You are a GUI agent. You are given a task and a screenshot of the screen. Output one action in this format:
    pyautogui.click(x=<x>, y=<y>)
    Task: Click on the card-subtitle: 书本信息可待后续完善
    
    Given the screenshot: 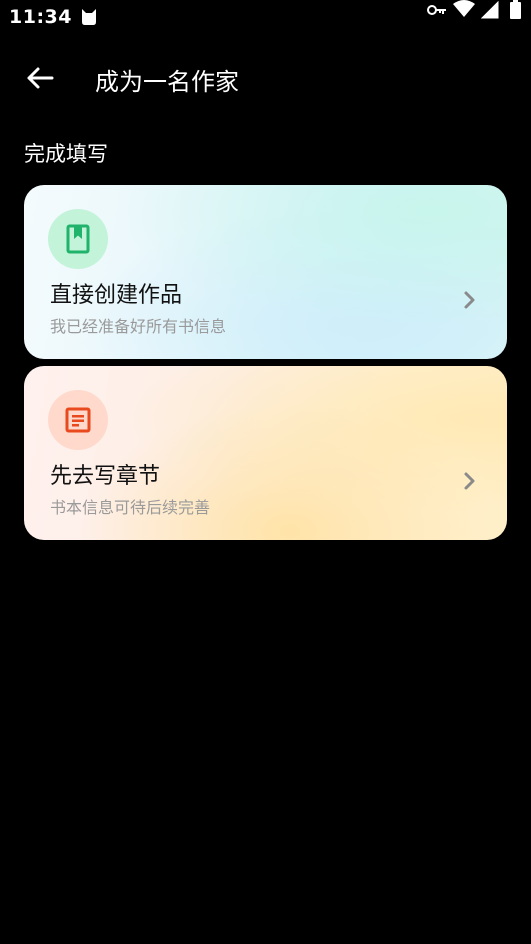 What is the action you would take?
    pyautogui.click(x=130, y=507)
    